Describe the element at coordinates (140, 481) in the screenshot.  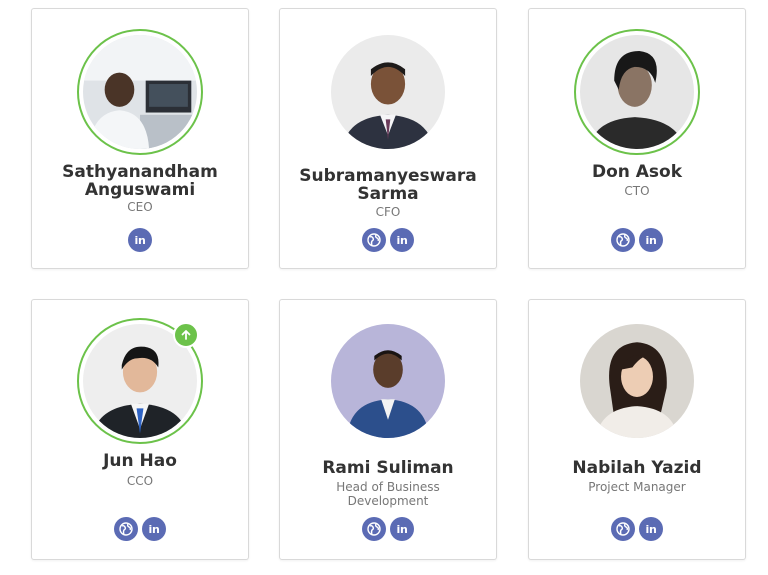
I see `member-role: CCO` at that location.